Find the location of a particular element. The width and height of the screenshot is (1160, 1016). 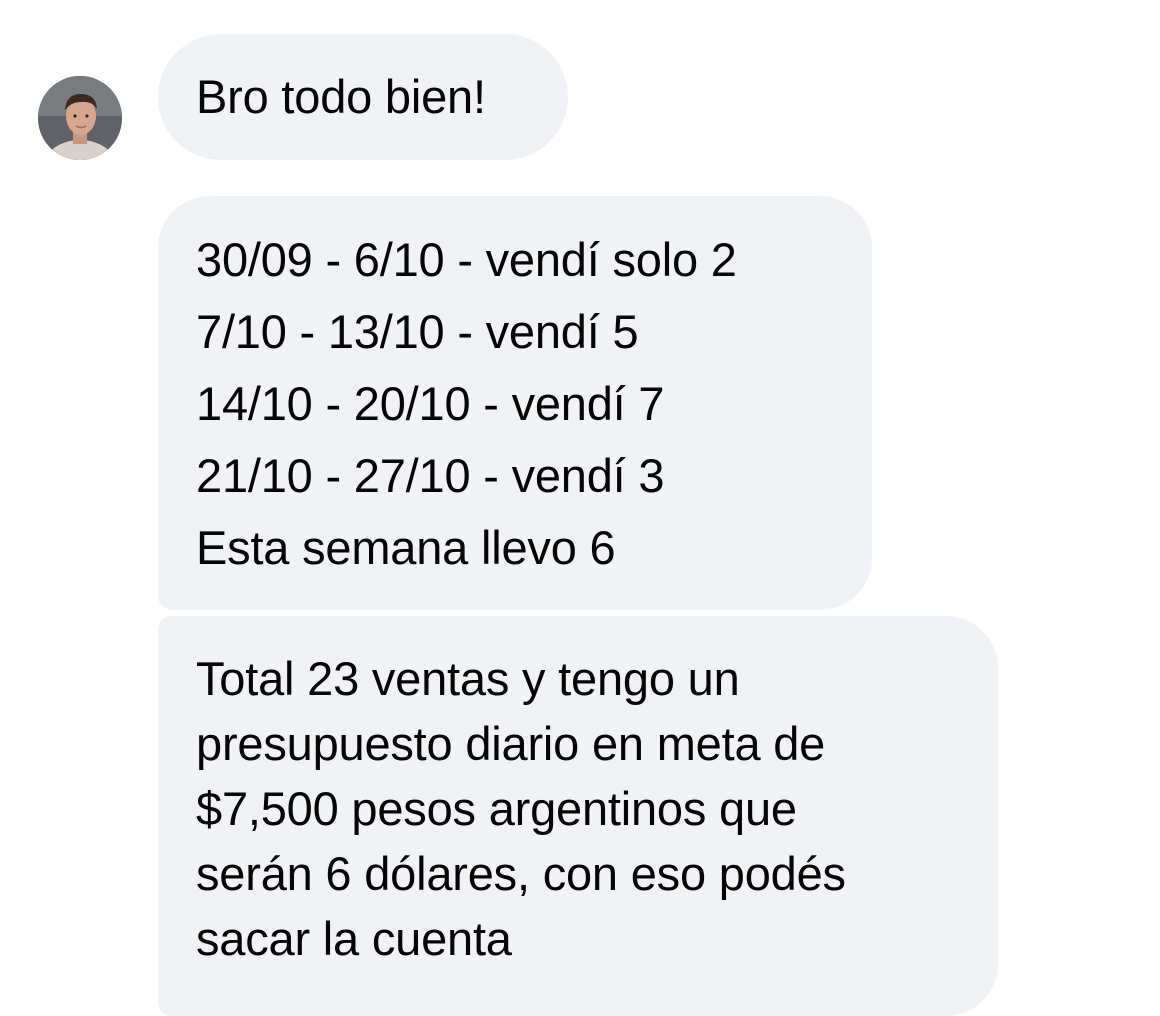

avatar is located at coordinates (80, 118).